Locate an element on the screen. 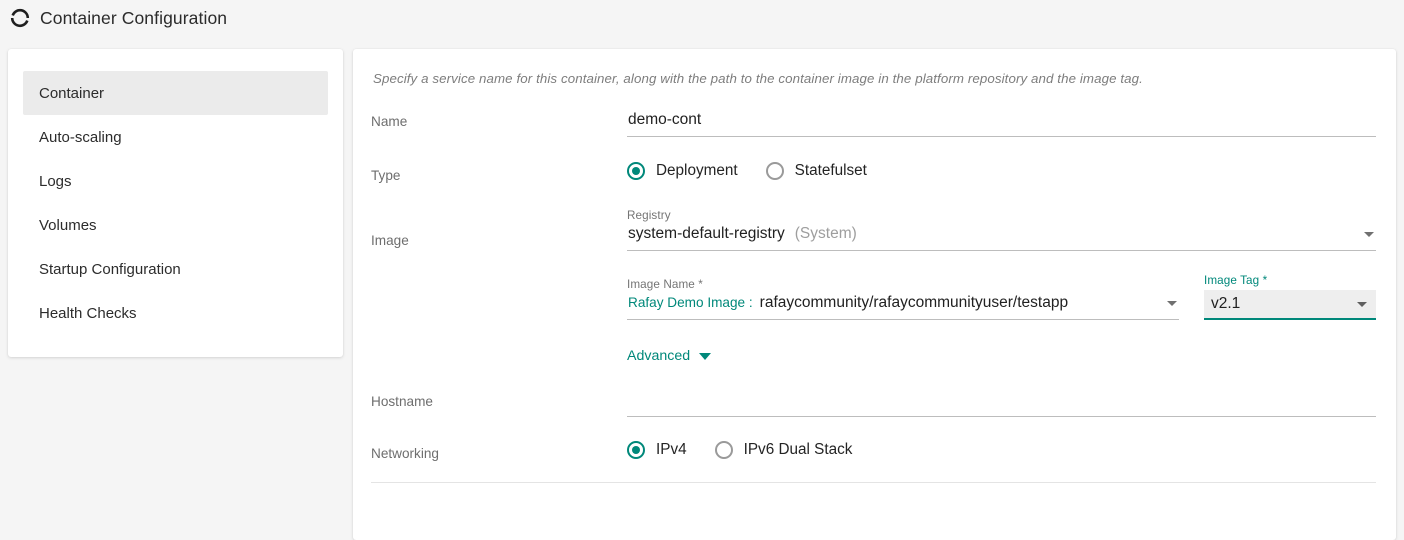 This screenshot has width=1404, height=540. sidebar-item-health-checks: Health Checks is located at coordinates (175, 313).